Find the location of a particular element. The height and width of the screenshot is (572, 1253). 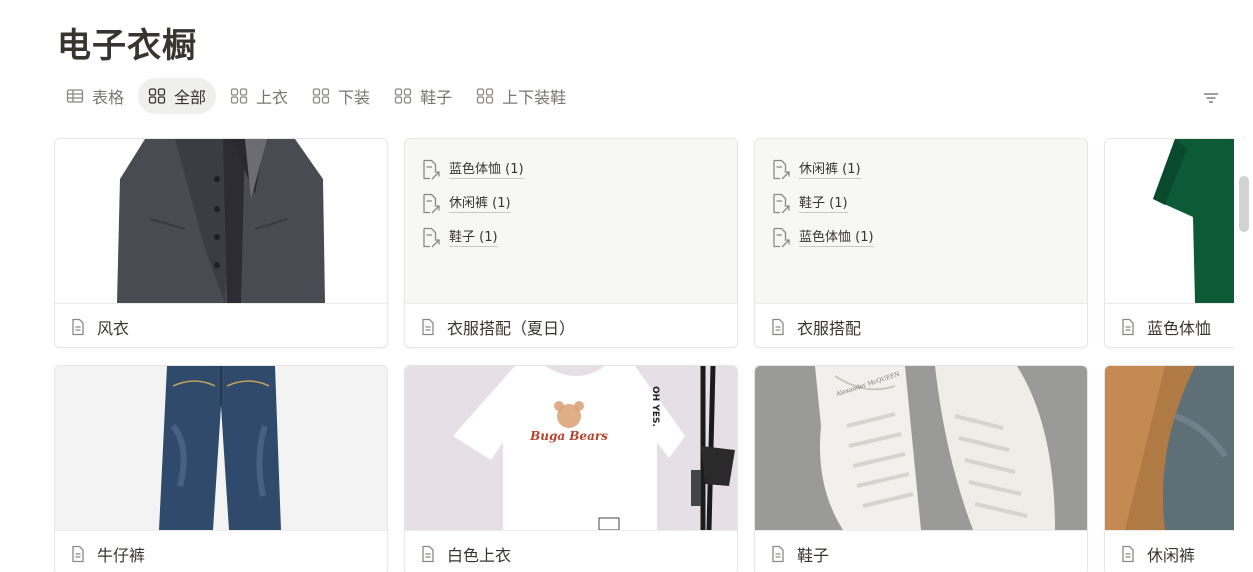

gallery-card-coat: 风衣 is located at coordinates (221, 243).